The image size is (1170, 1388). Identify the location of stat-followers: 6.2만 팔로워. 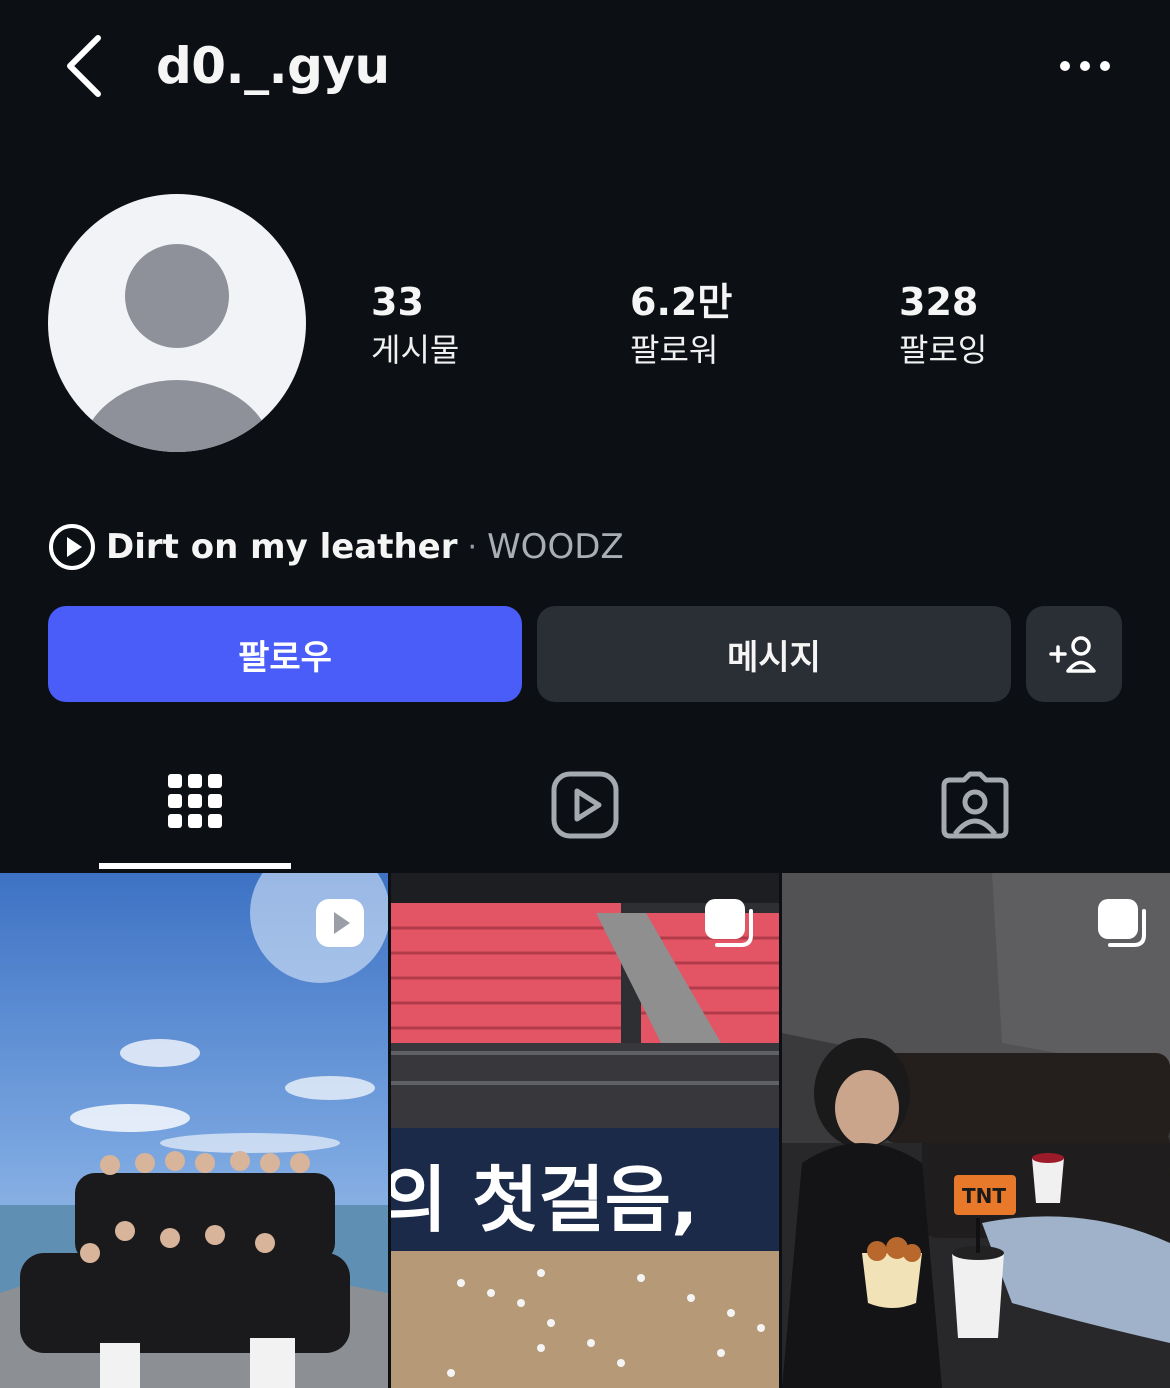
(681, 324).